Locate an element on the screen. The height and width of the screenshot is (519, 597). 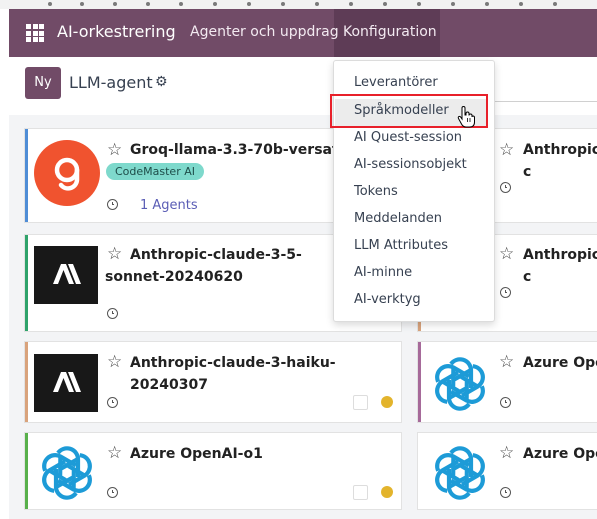
menu-configuration: Konfiguration is located at coordinates (390, 32).